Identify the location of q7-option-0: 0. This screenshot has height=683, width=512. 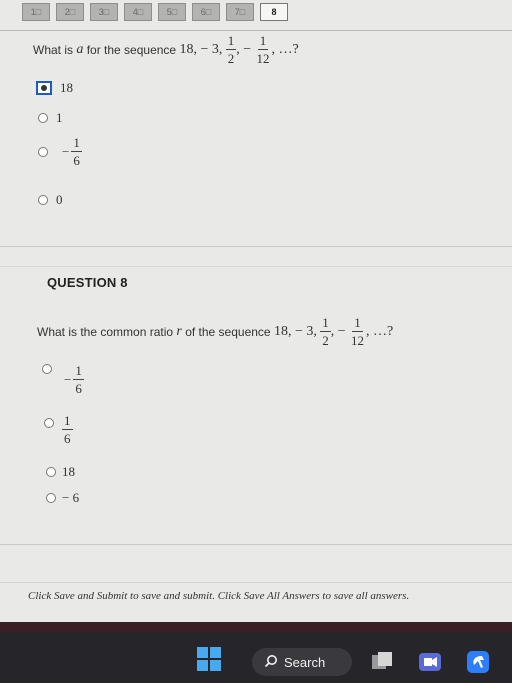
(50, 200).